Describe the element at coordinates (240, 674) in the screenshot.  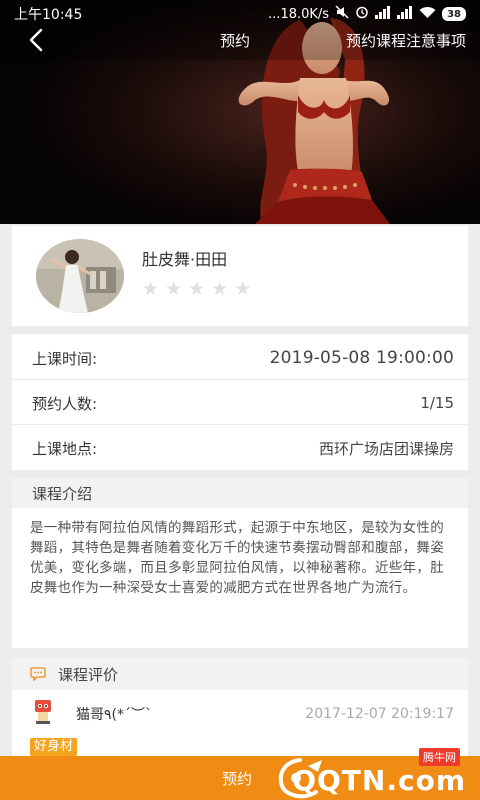
I see `review-heading: 课程评价` at that location.